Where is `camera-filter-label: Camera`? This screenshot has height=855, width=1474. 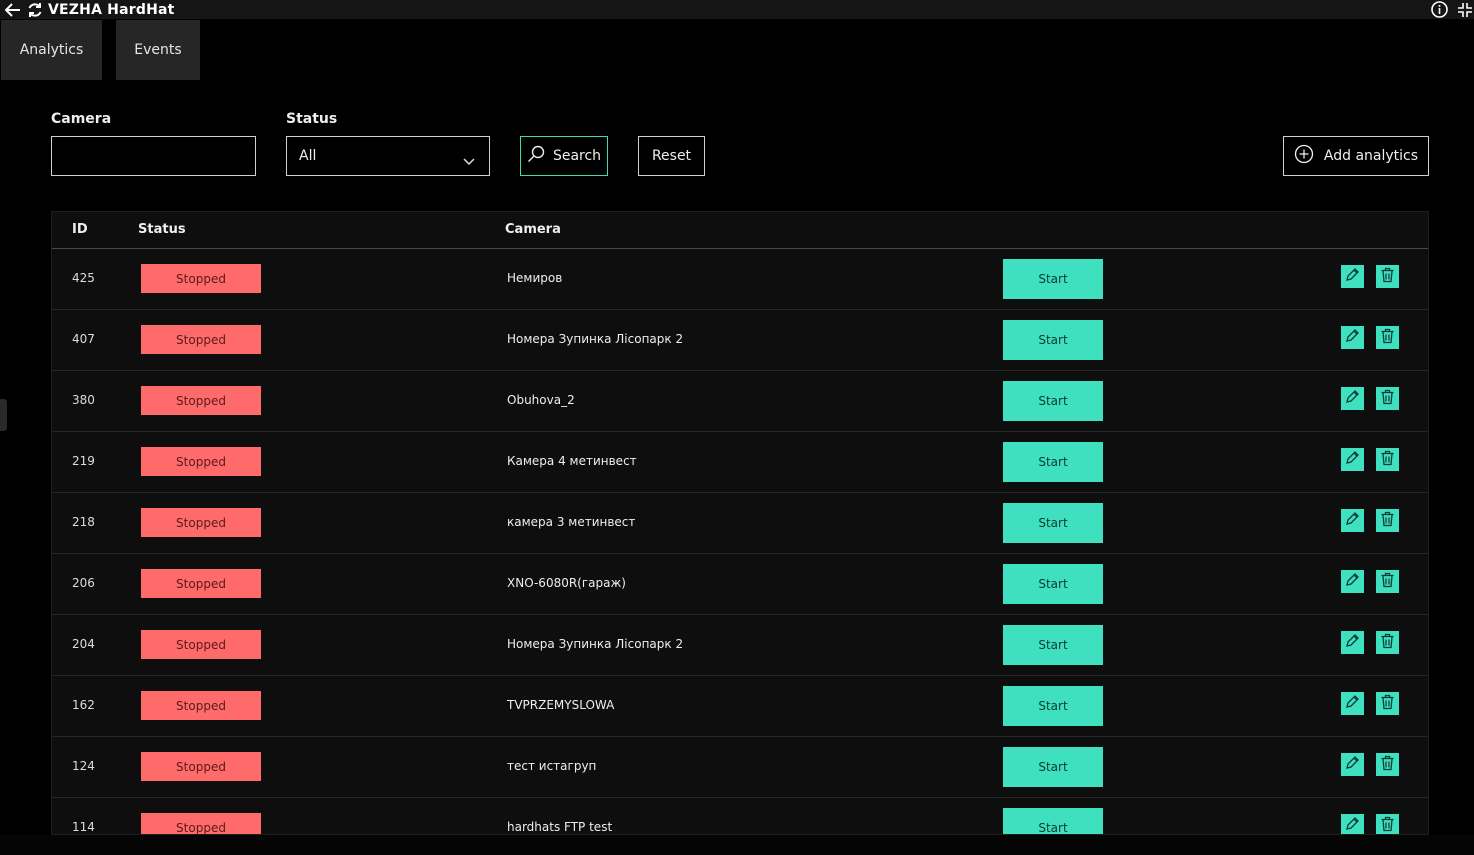
camera-filter-label: Camera is located at coordinates (81, 119).